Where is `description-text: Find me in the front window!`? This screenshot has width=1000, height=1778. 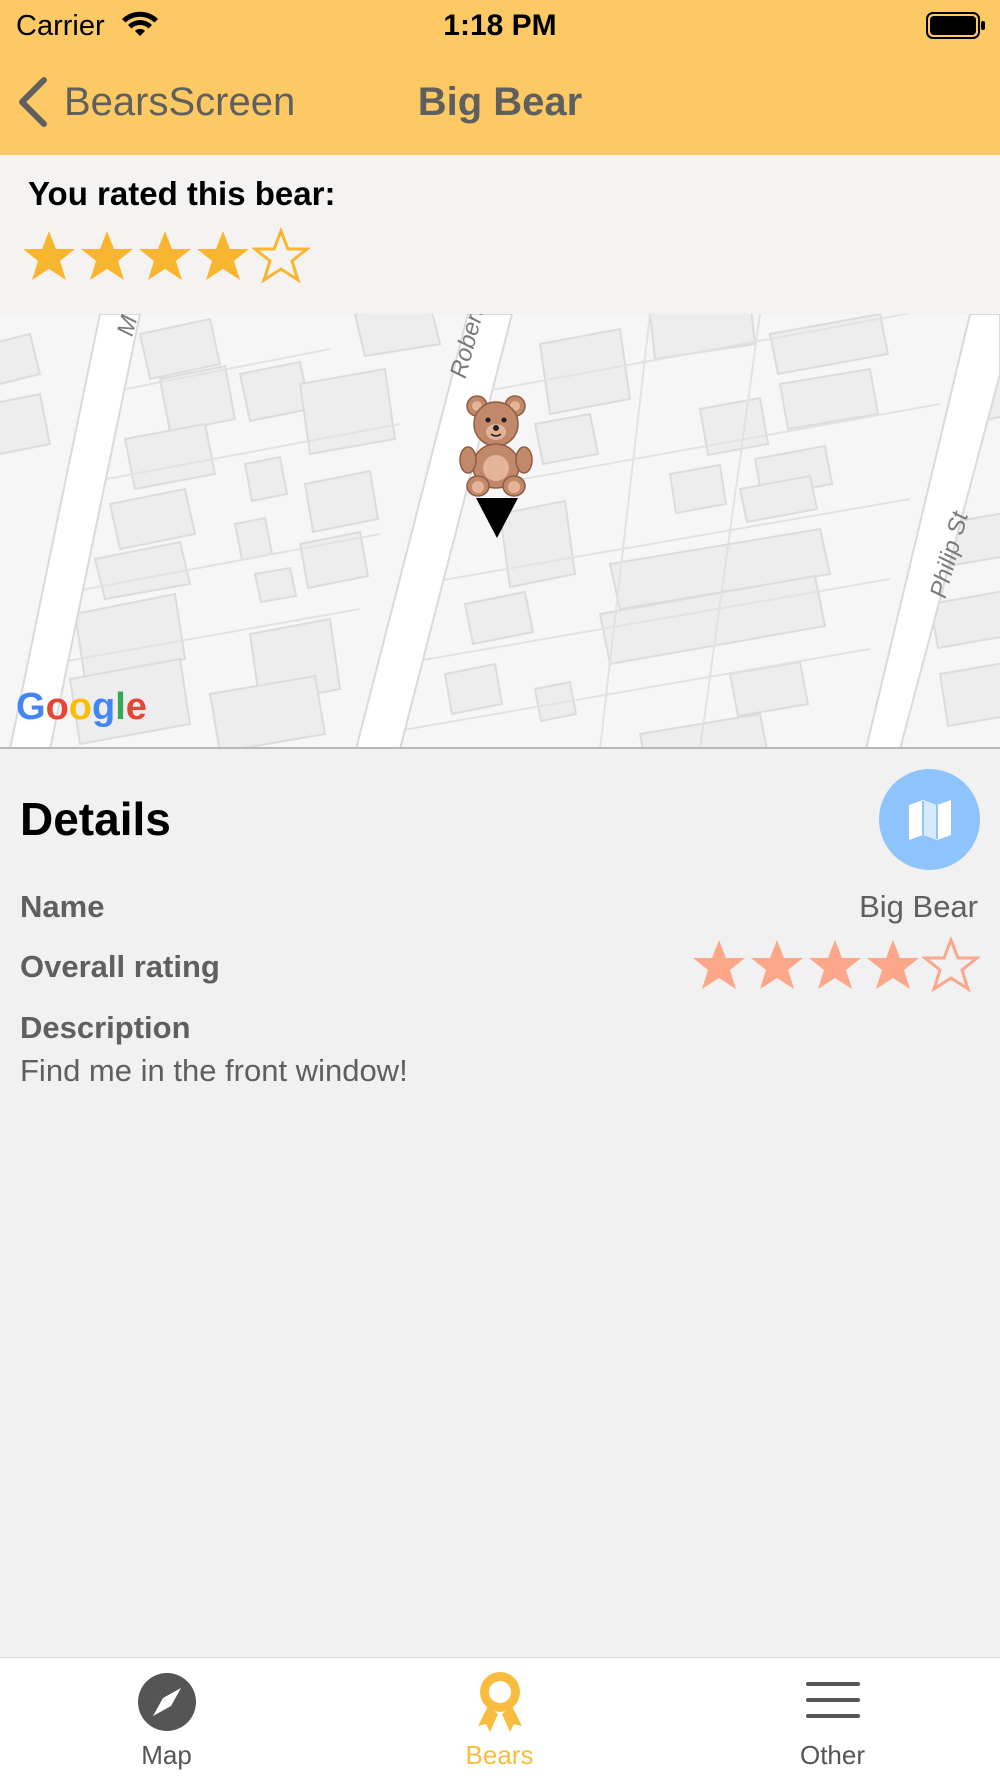 description-text: Find me in the front window! is located at coordinates (214, 1070).